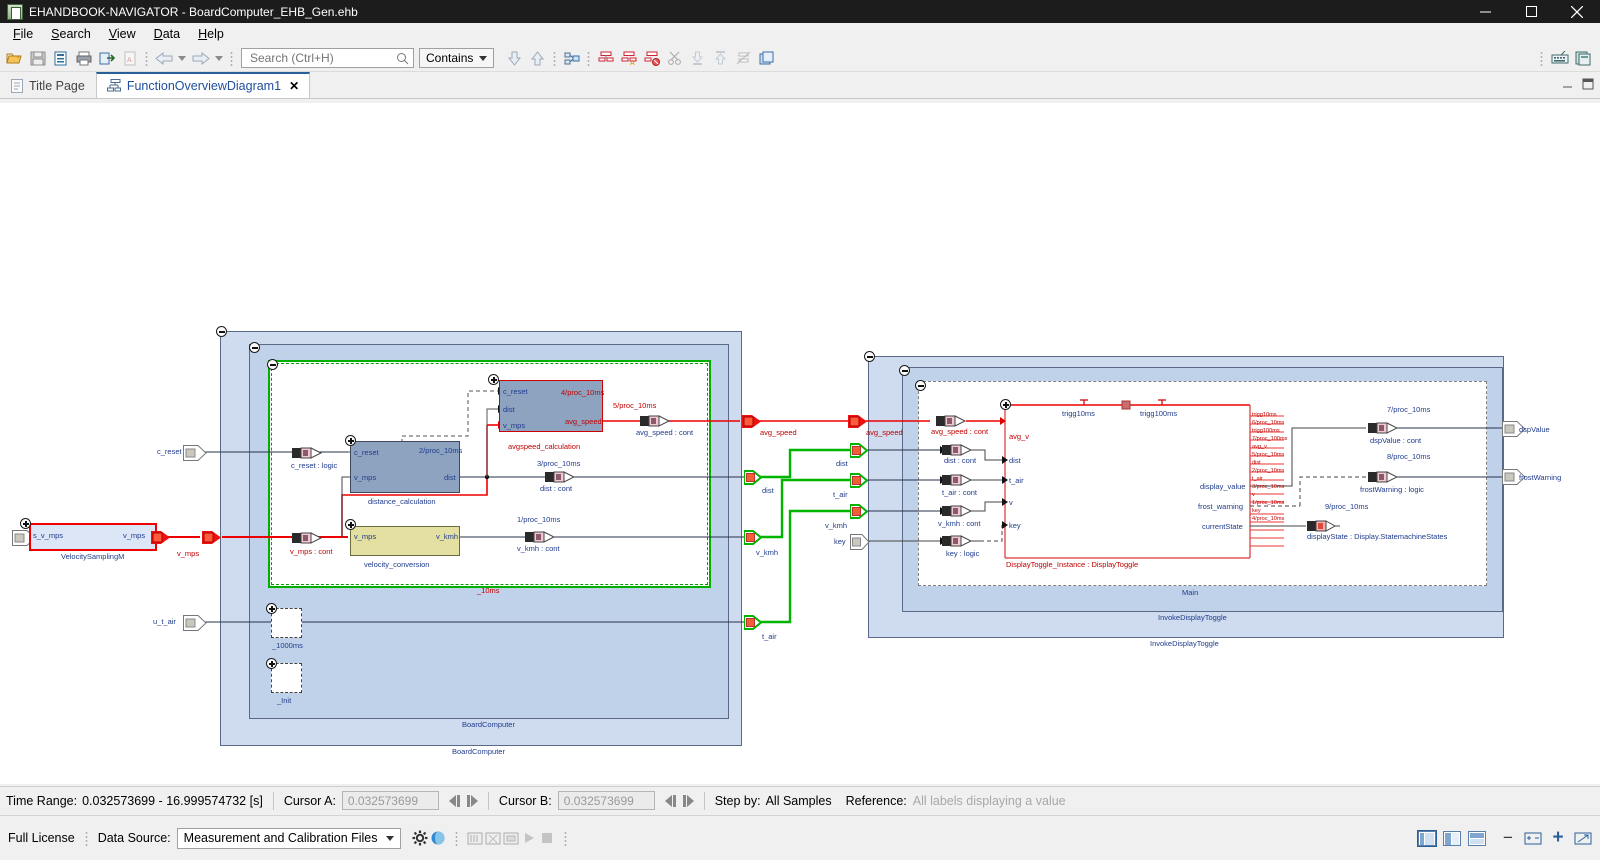 The image size is (1600, 860). Describe the element at coordinates (286, 623) in the screenshot. I see `block-scheduler-1000ms` at that location.